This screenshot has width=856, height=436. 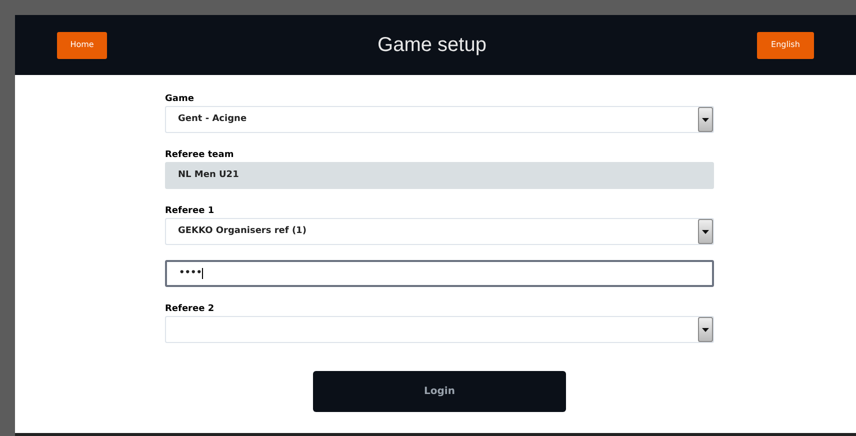 What do you see at coordinates (432, 45) in the screenshot?
I see `page-title: Game setup` at bounding box center [432, 45].